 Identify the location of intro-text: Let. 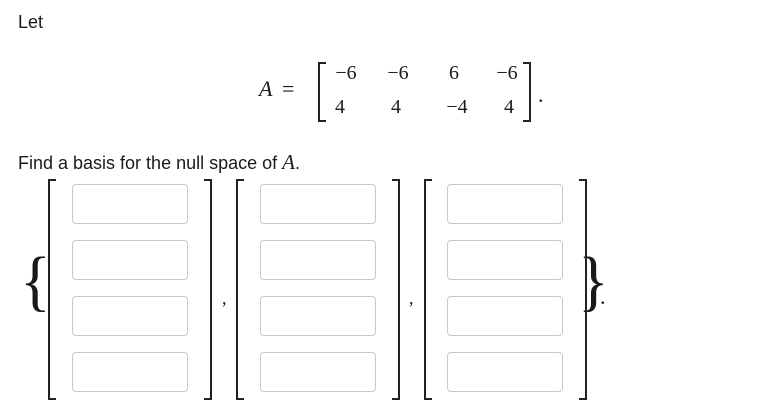
(31, 22).